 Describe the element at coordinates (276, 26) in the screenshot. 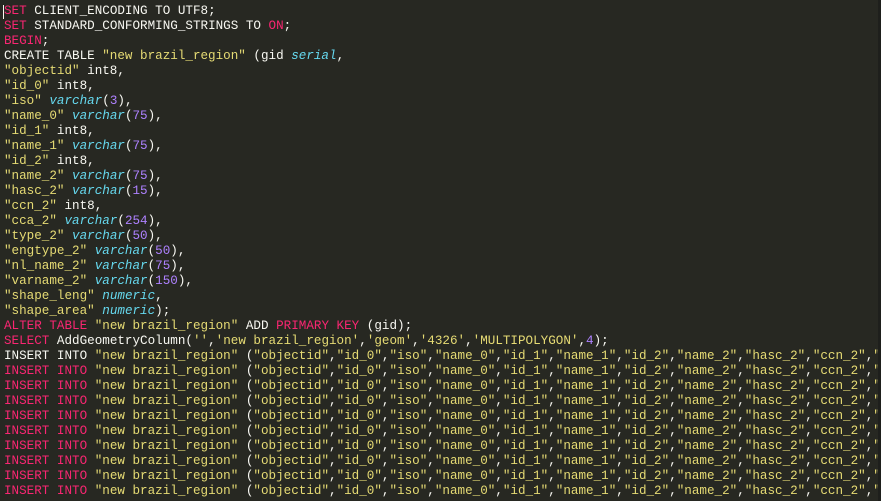

I see `keyword-token: ON` at that location.